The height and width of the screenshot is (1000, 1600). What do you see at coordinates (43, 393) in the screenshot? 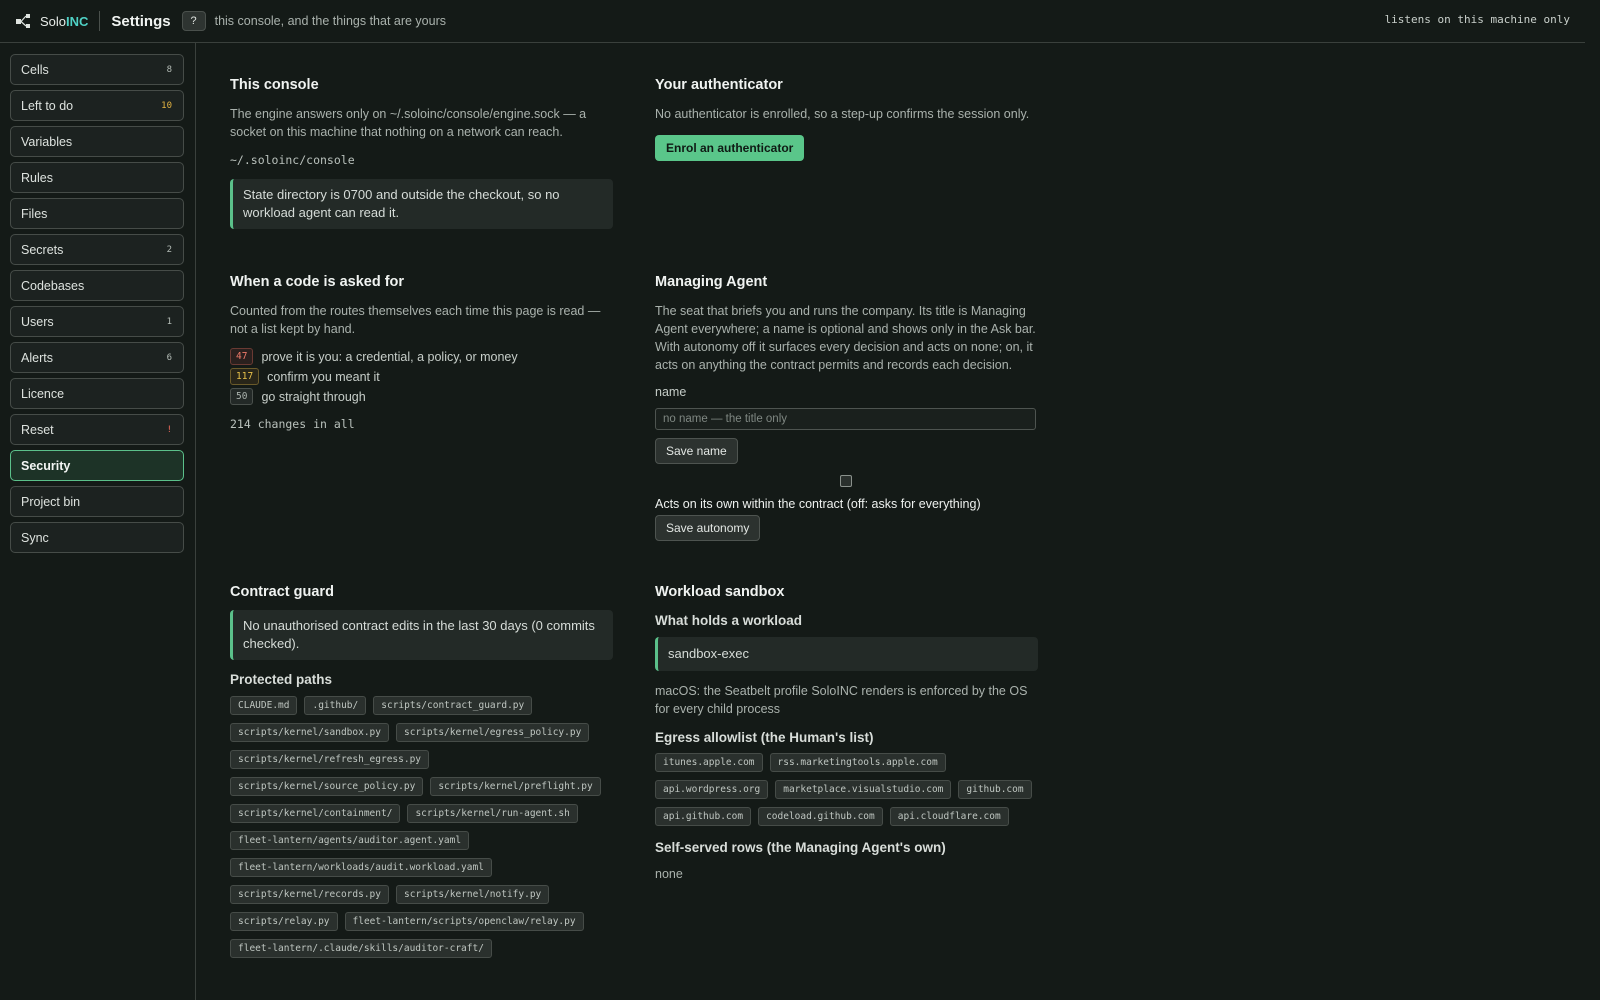
I see `sidebar-item-label: Licence` at bounding box center [43, 393].